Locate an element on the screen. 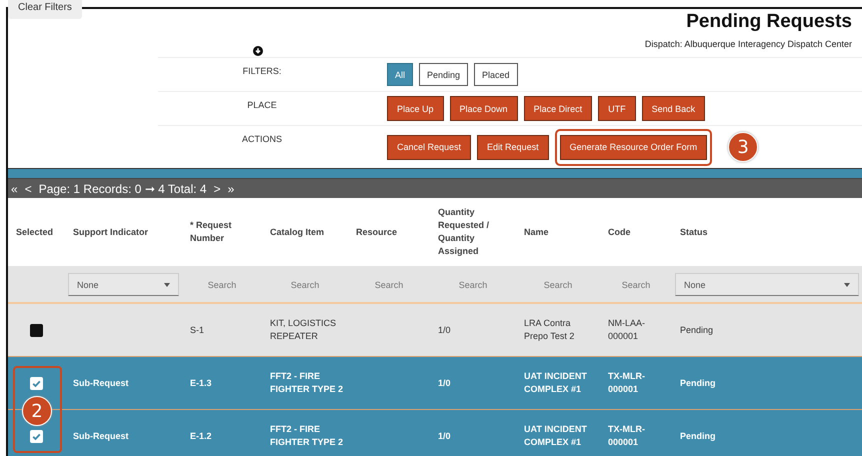  column-header: Quantity Requested / Quantity Assigned is located at coordinates (473, 232).